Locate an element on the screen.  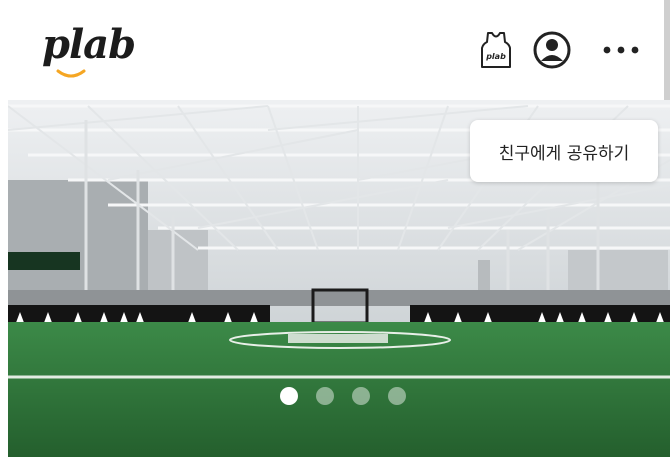
logo-text: plab is located at coordinates (89, 44).